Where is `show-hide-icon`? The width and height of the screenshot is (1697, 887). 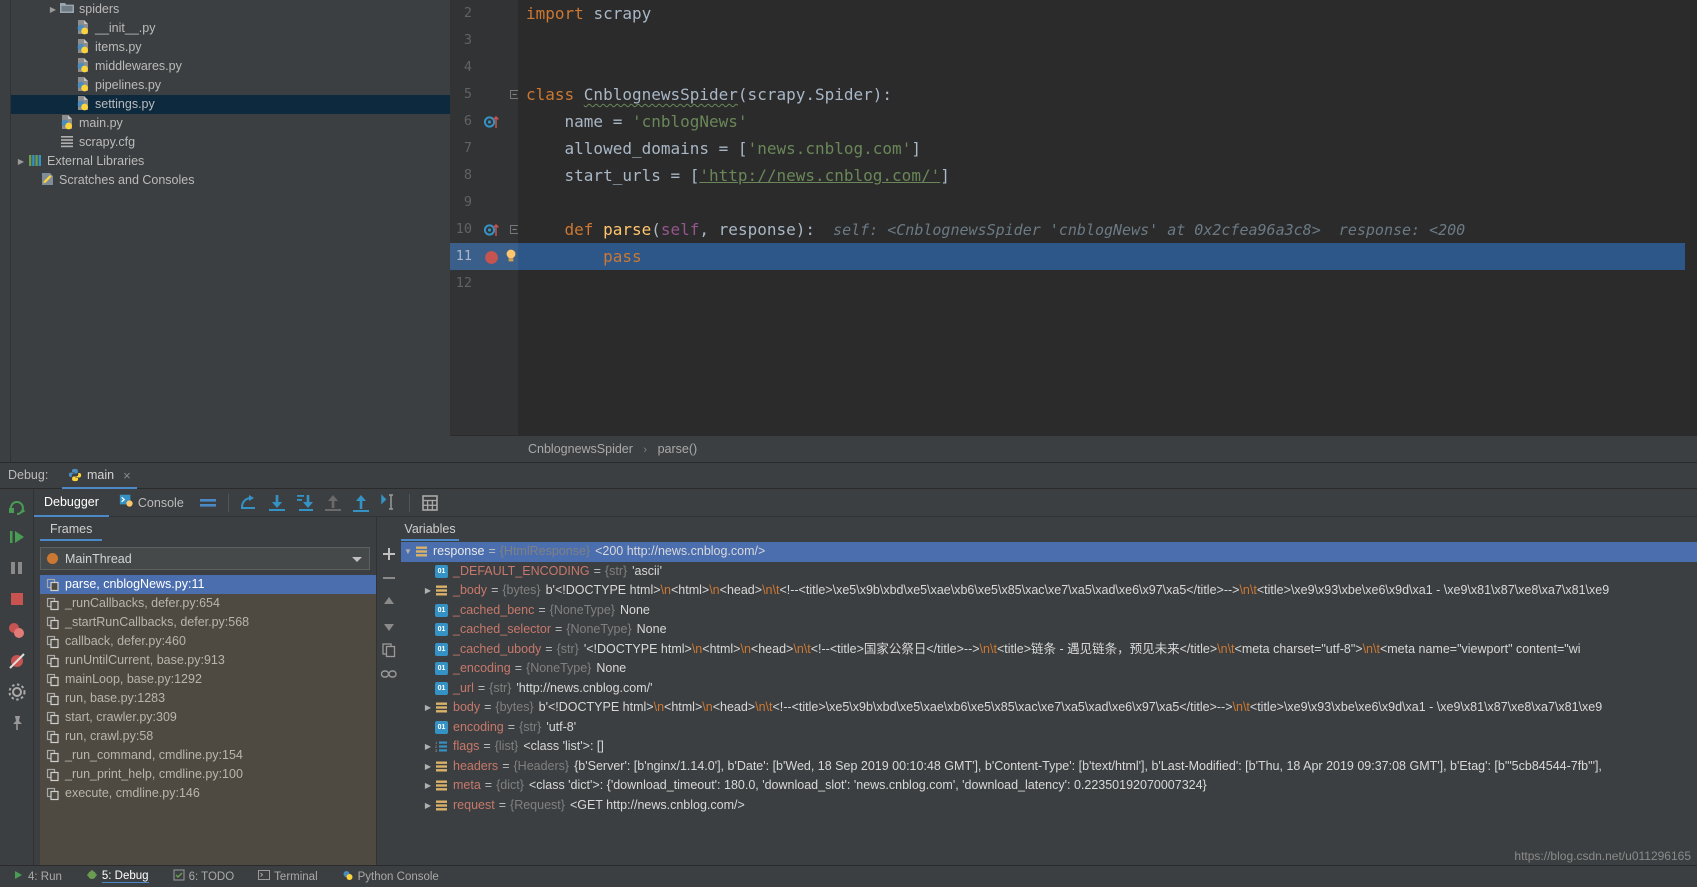 show-hide-icon is located at coordinates (208, 503).